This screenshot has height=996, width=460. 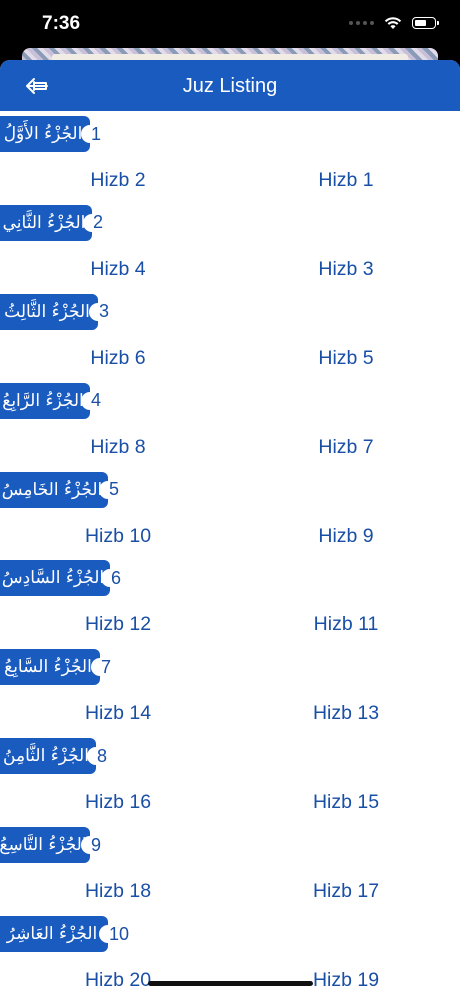 I want to click on hizb-button: Hizb 16, so click(x=118, y=802).